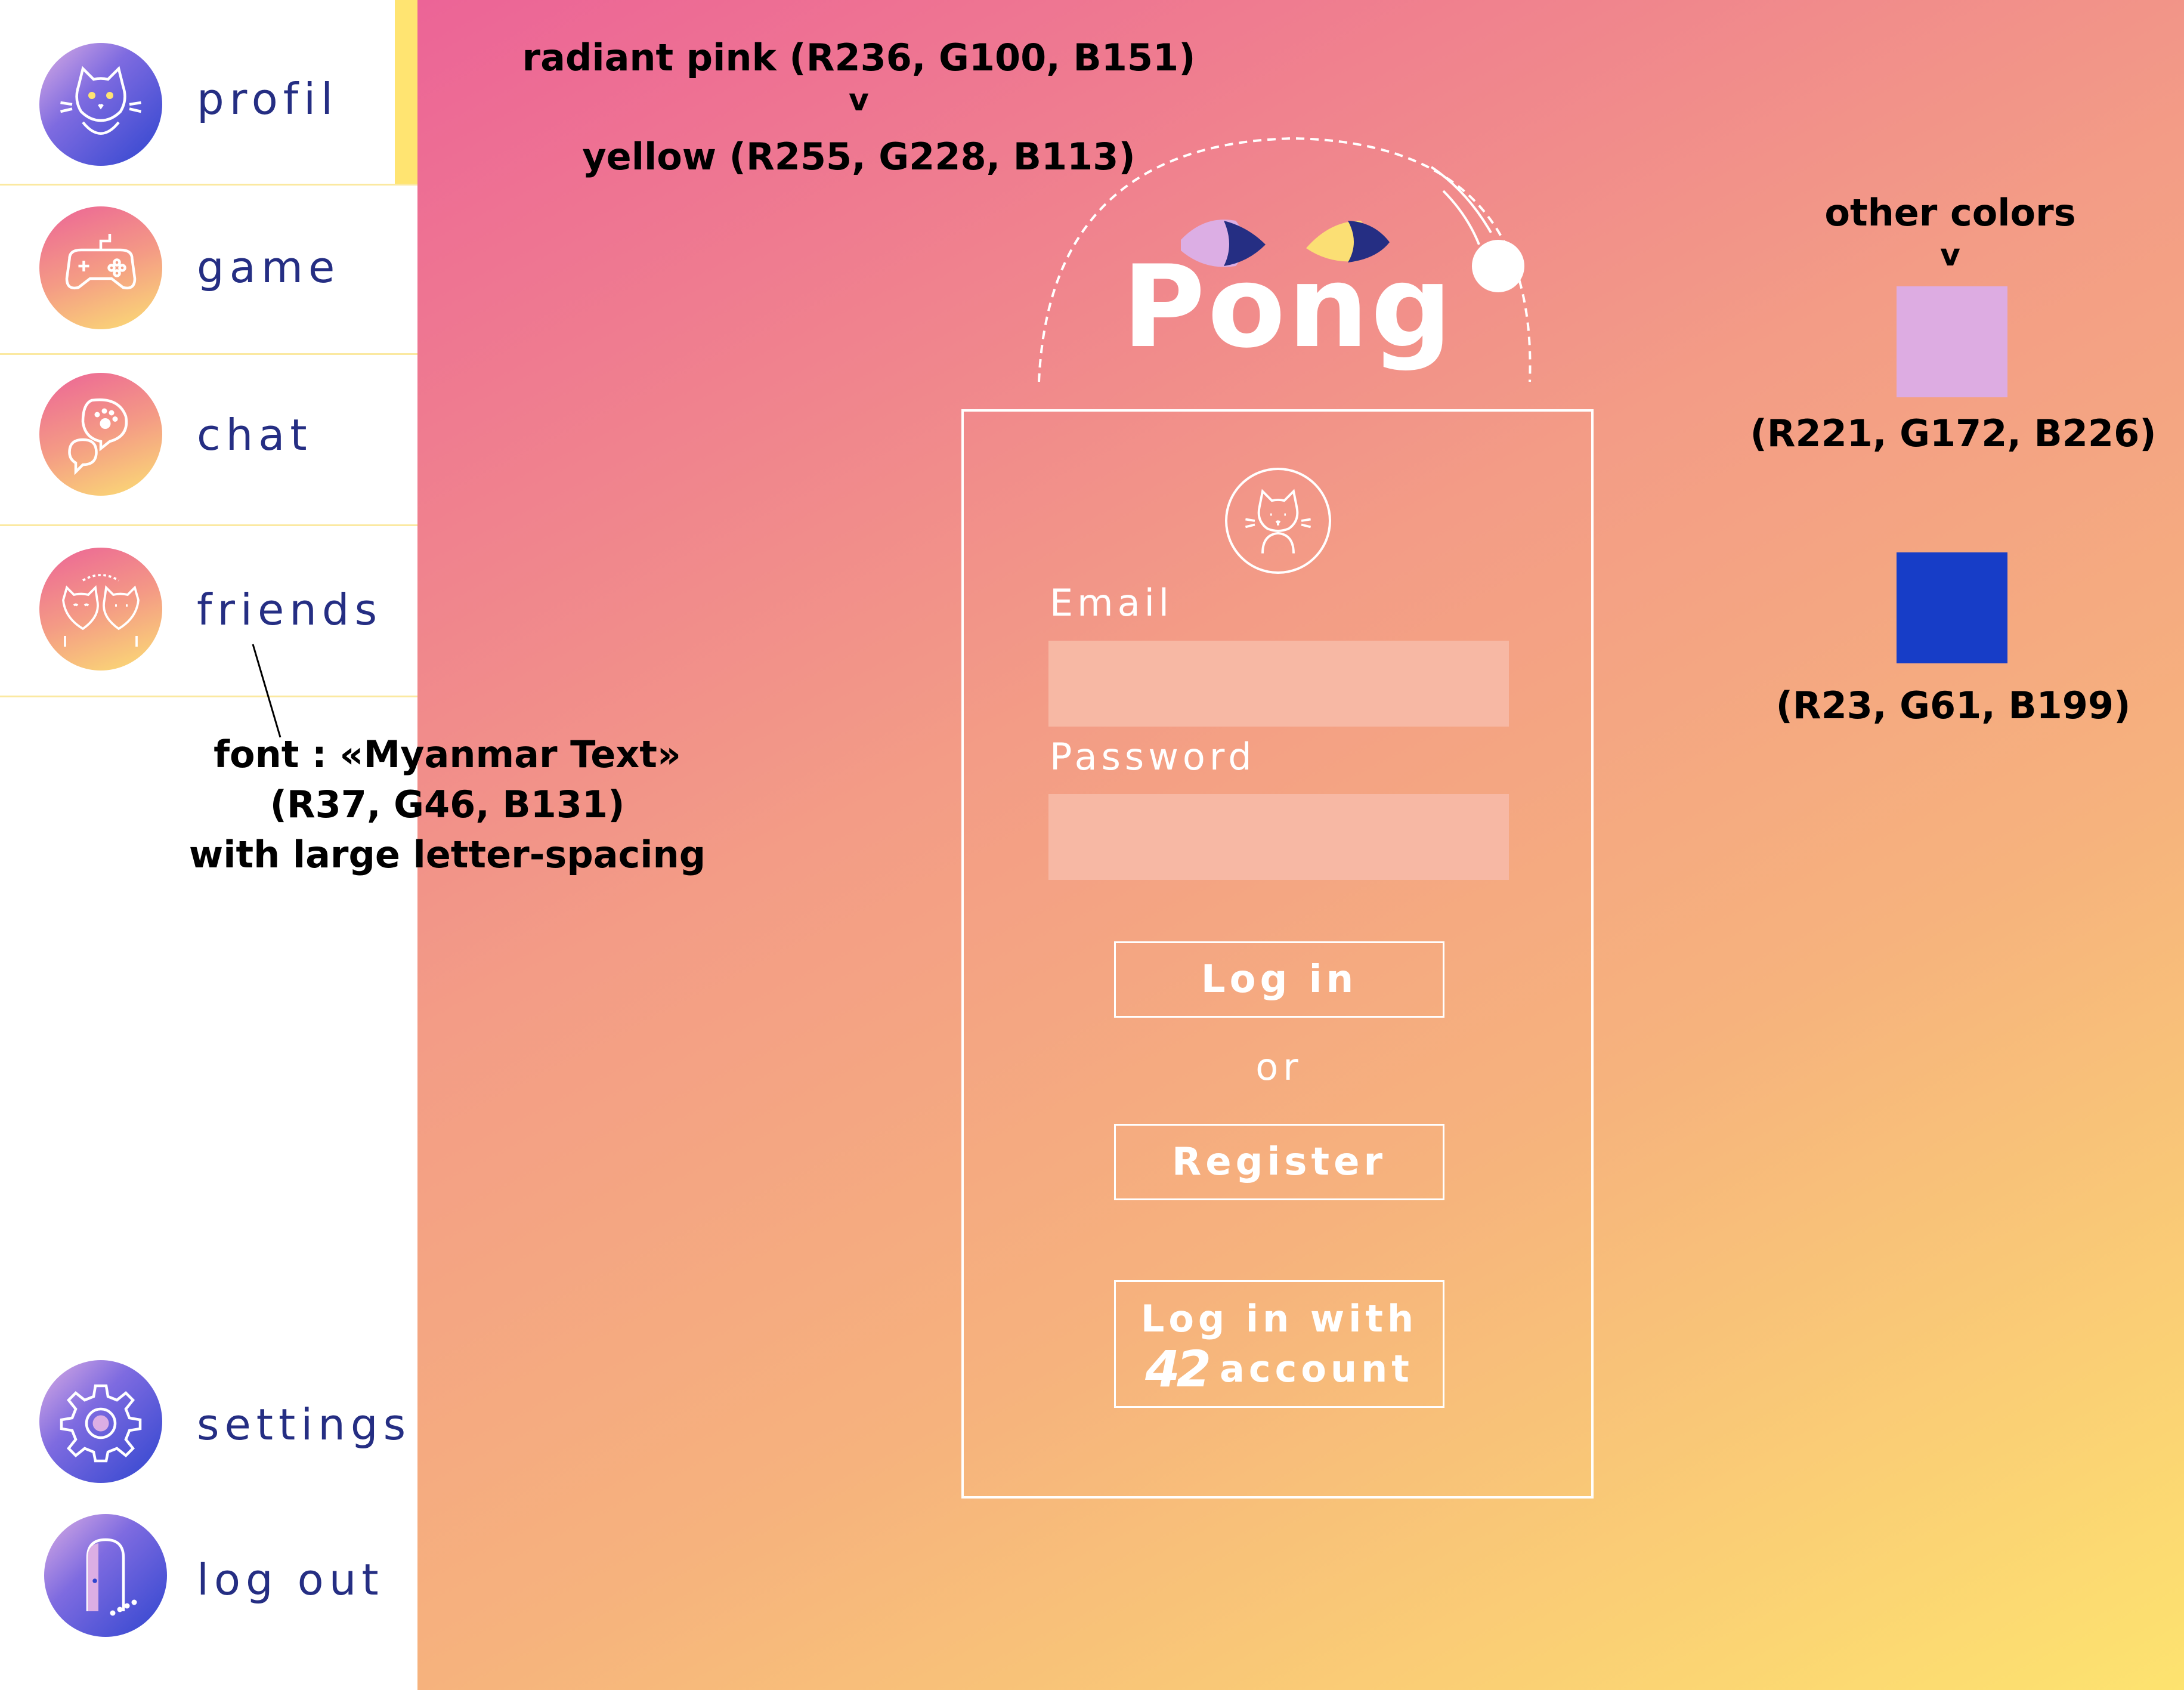 Image resolution: width=2184 pixels, height=1690 pixels. I want to click on gamepad-icon, so click(100, 268).